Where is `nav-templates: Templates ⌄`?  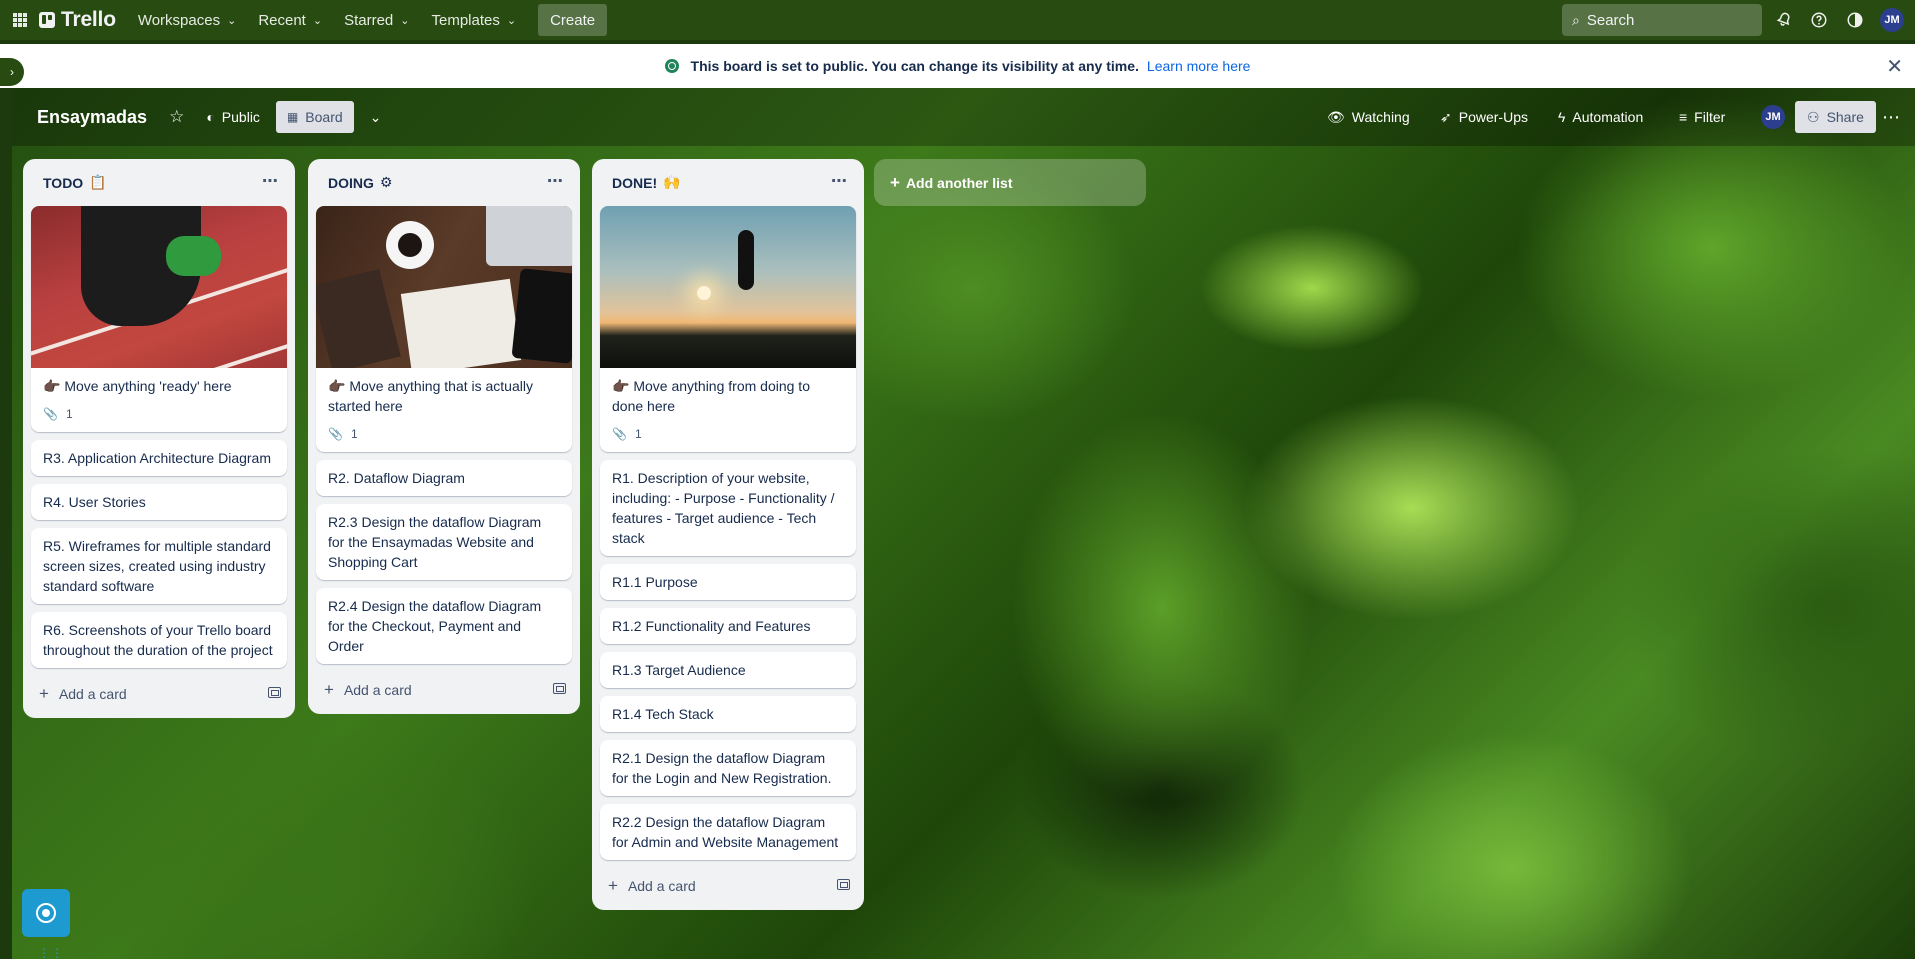
nav-templates: Templates ⌄ is located at coordinates (473, 20).